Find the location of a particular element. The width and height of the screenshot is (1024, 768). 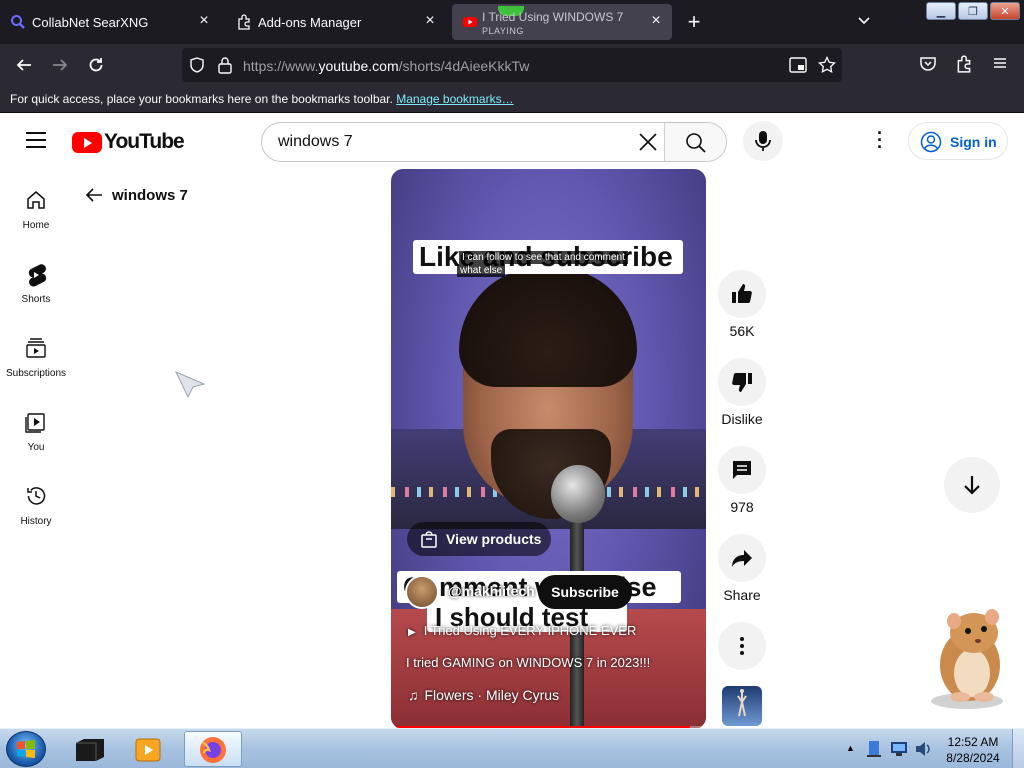

video-microphone is located at coordinates (578, 494).